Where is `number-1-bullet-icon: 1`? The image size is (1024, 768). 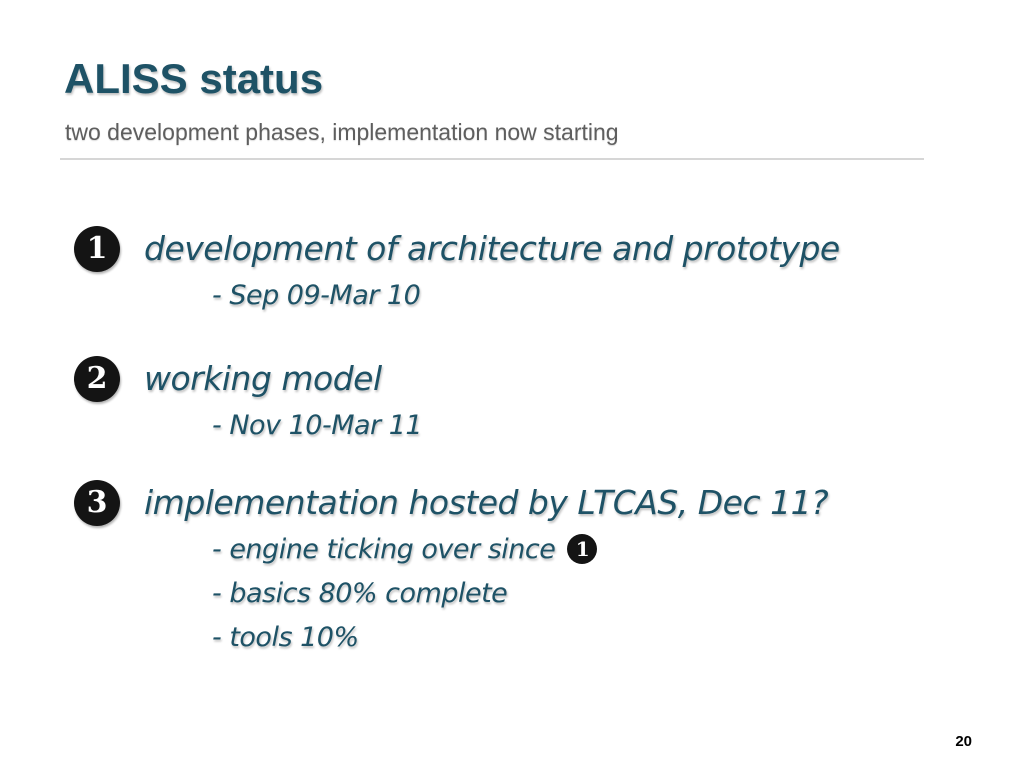
number-1-bullet-icon: 1 is located at coordinates (97, 249).